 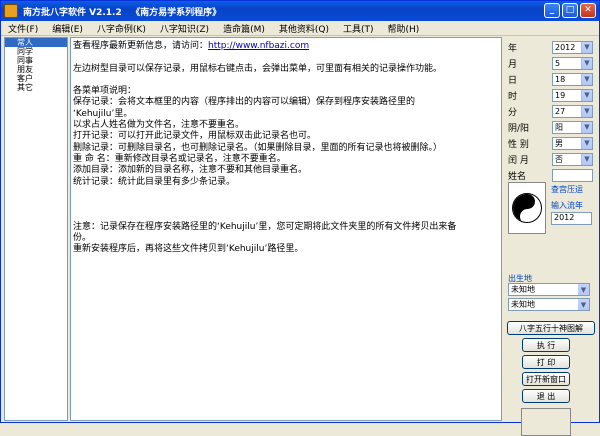 What do you see at coordinates (404, 28) in the screenshot?
I see `menu-help: 帮助(H)` at bounding box center [404, 28].